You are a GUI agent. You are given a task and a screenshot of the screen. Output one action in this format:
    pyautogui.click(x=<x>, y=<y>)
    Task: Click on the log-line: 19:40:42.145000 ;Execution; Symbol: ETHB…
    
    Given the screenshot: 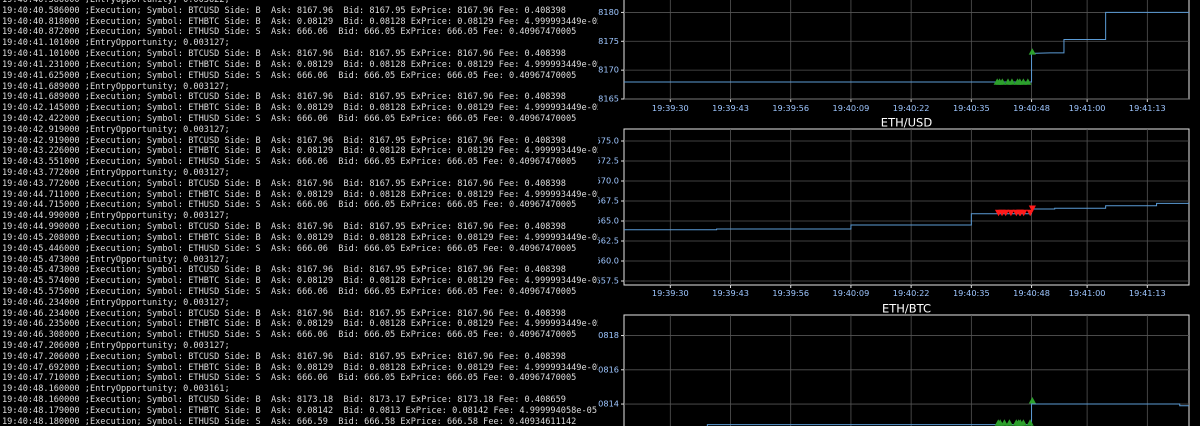 What is the action you would take?
    pyautogui.click(x=300, y=108)
    